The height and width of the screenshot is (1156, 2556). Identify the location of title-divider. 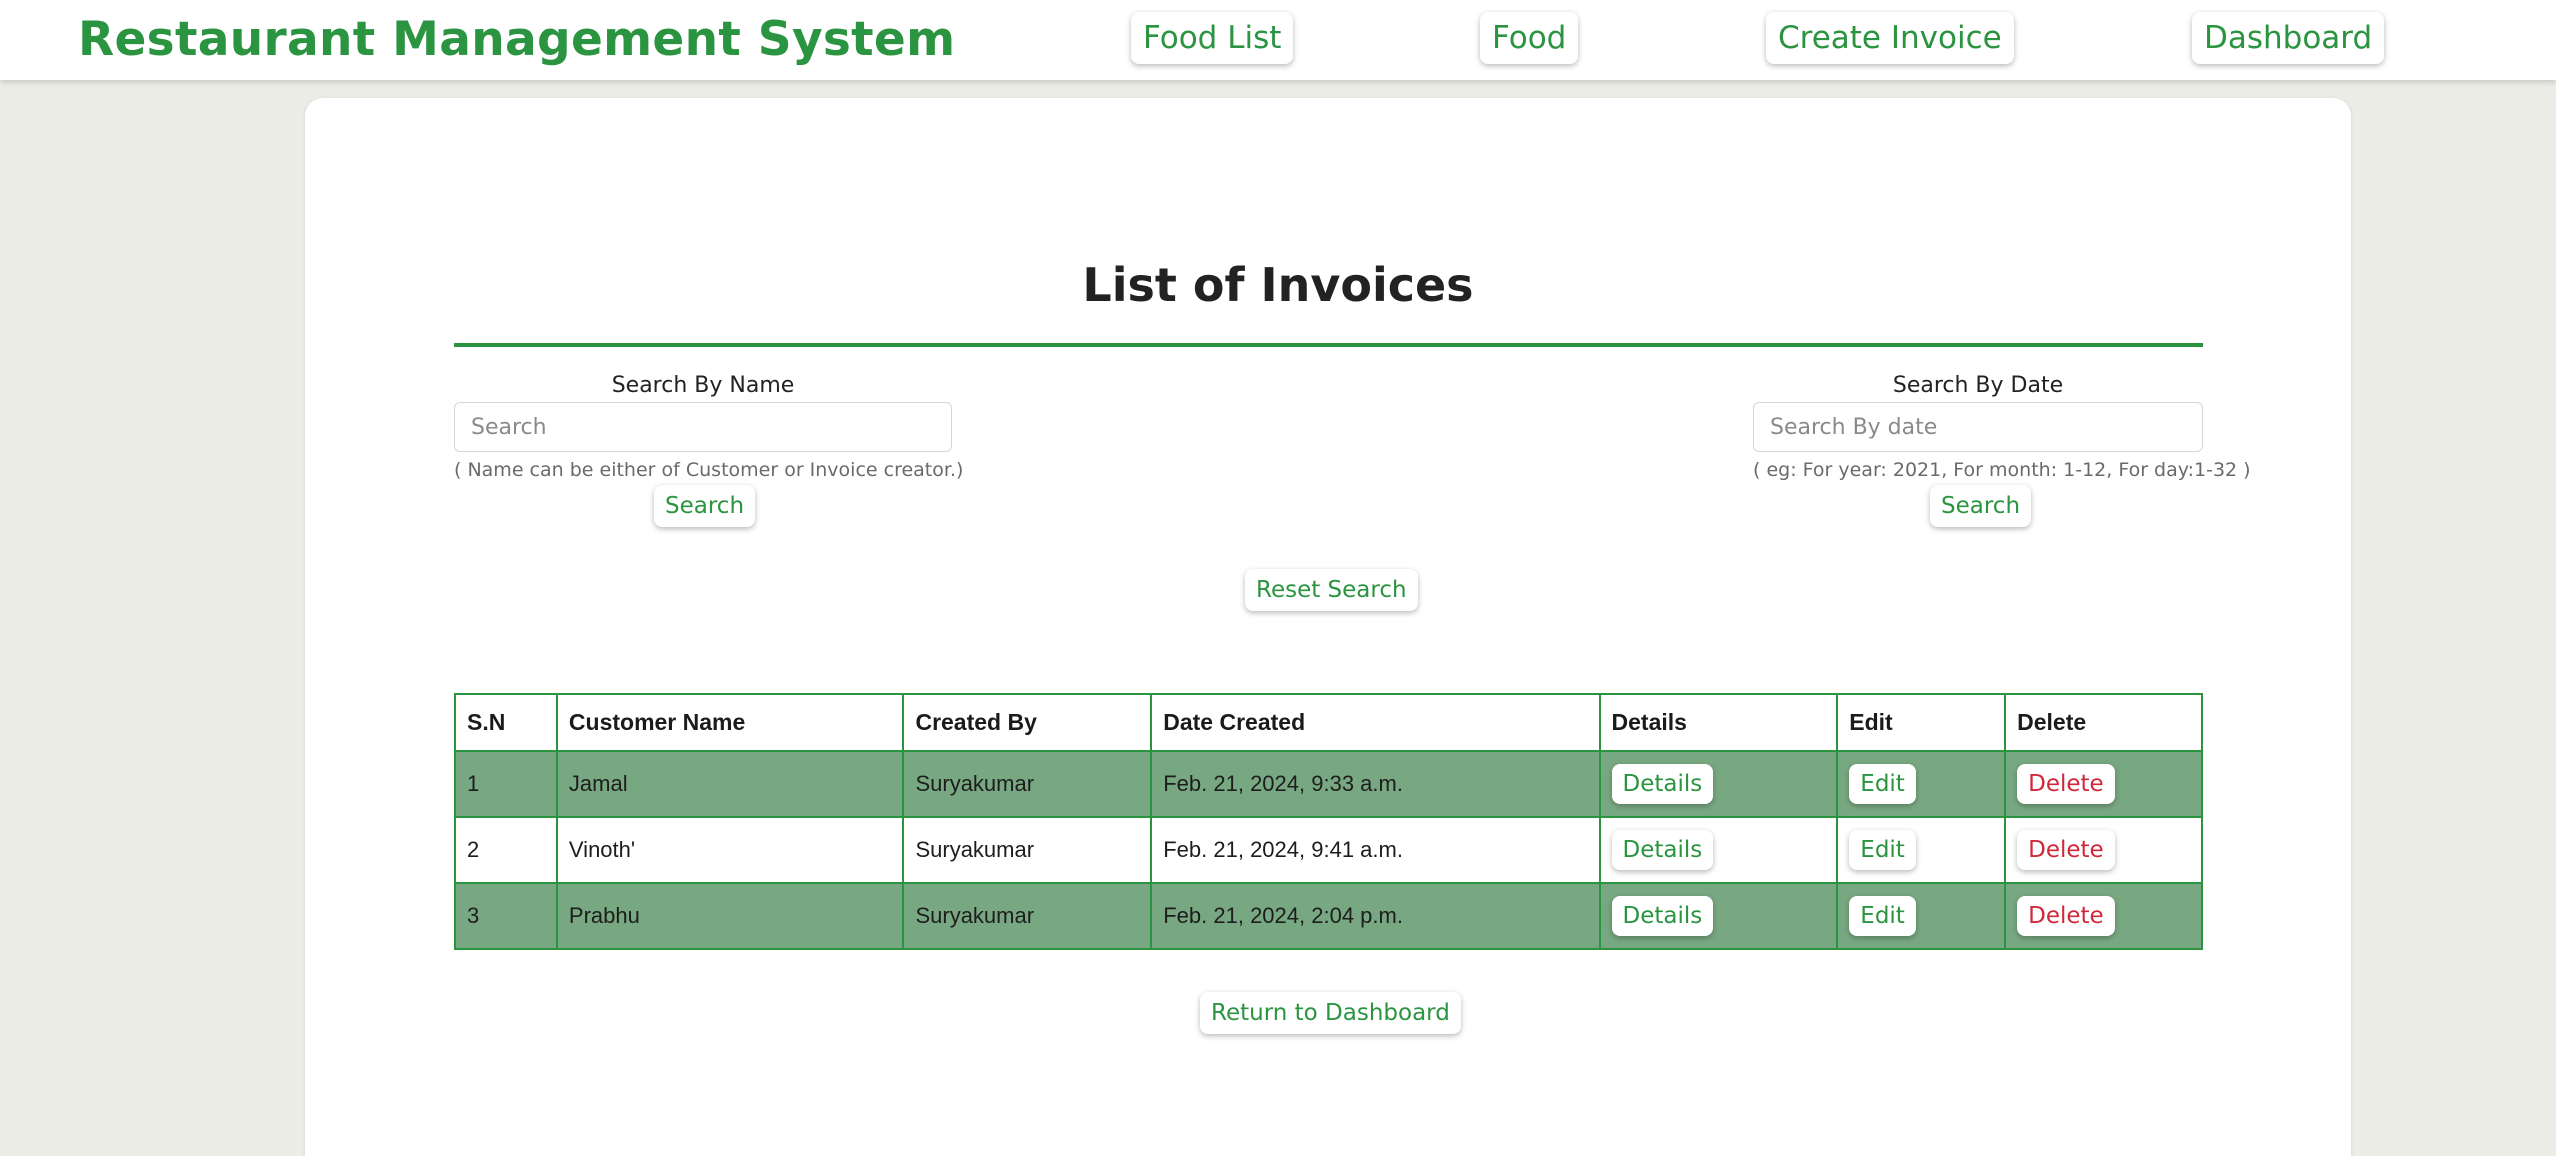
(1328, 345).